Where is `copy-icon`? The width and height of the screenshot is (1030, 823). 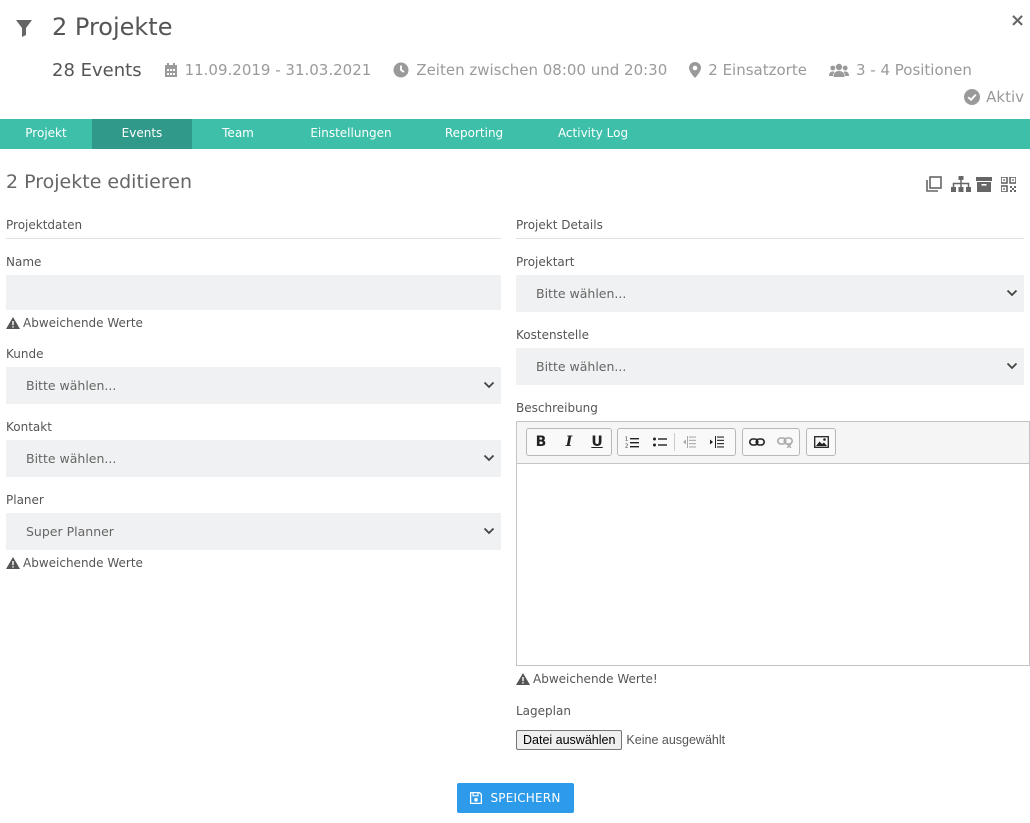 copy-icon is located at coordinates (938, 184).